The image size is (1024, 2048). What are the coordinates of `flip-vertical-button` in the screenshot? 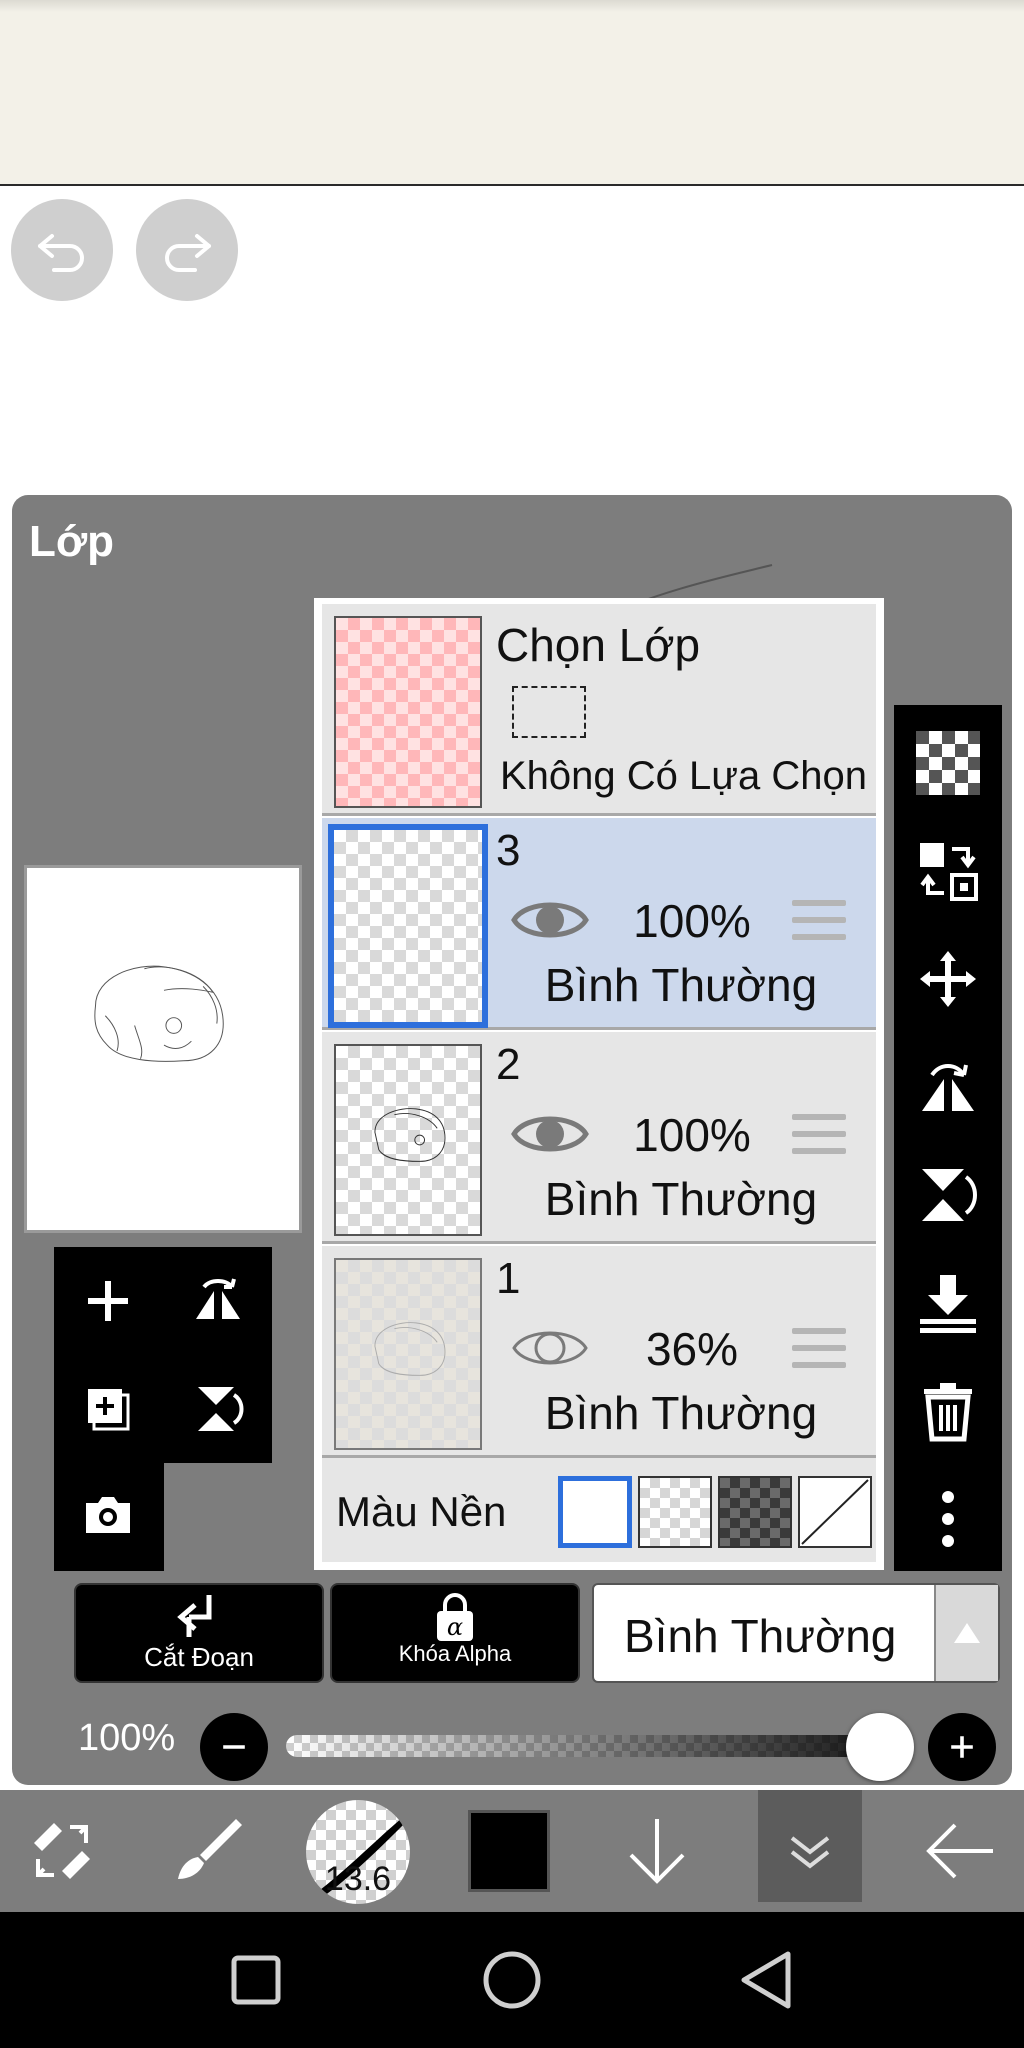 It's located at (218, 1409).